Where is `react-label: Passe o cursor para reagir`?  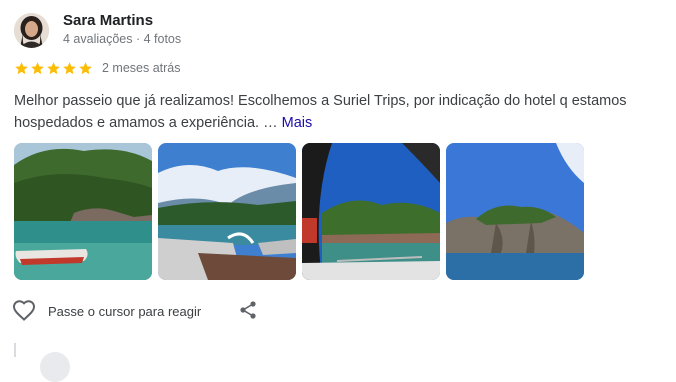
react-label: Passe o cursor para reagir is located at coordinates (124, 311).